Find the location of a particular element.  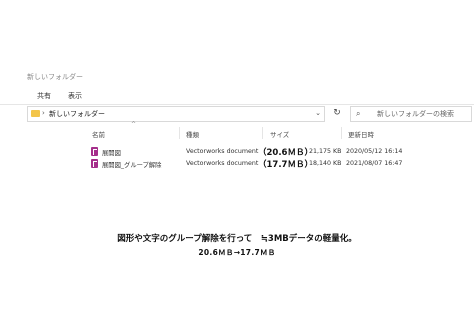

size-comparison: 20.6ＭＢ→17.7ＭＢ is located at coordinates (237, 252).